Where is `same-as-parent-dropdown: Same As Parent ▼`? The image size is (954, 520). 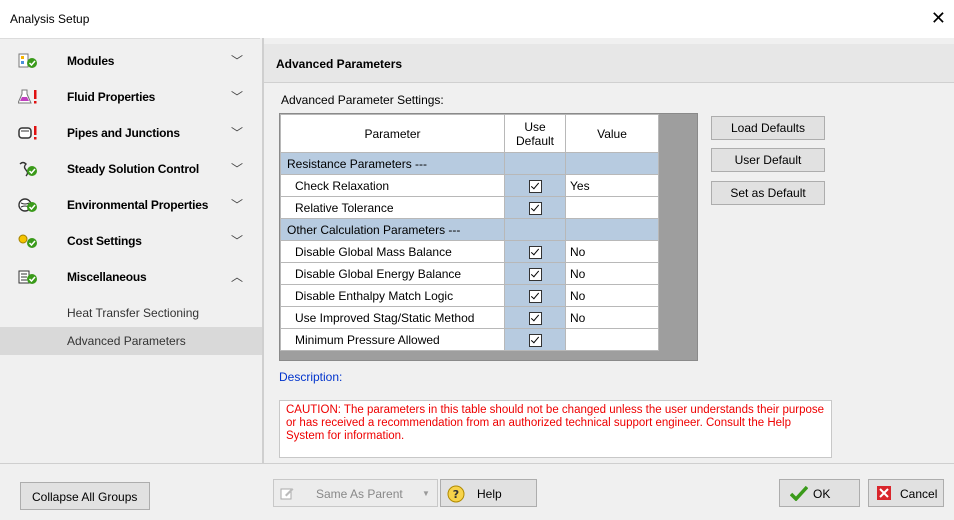 same-as-parent-dropdown: Same As Parent ▼ is located at coordinates (355, 493).